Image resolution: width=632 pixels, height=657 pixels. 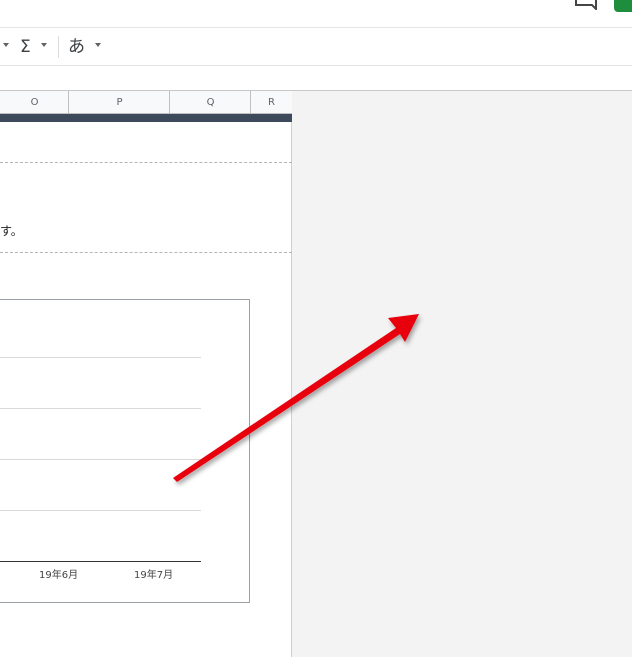 I want to click on column-header-row: O P Q R, so click(x=146, y=102).